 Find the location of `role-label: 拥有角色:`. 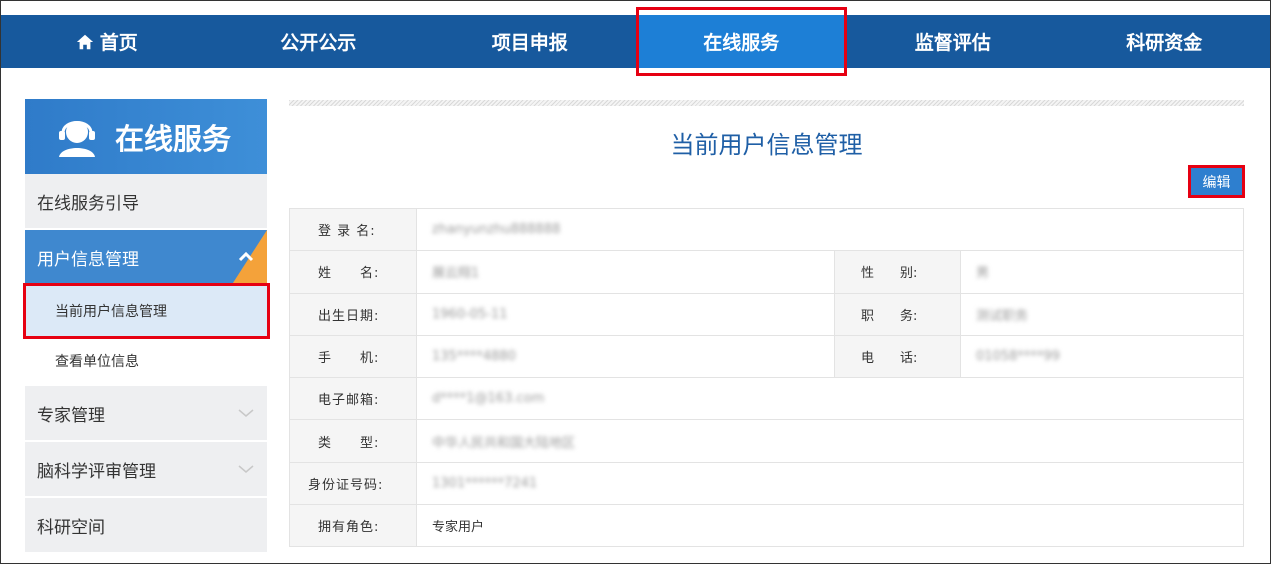

role-label: 拥有角色: is located at coordinates (353, 526).